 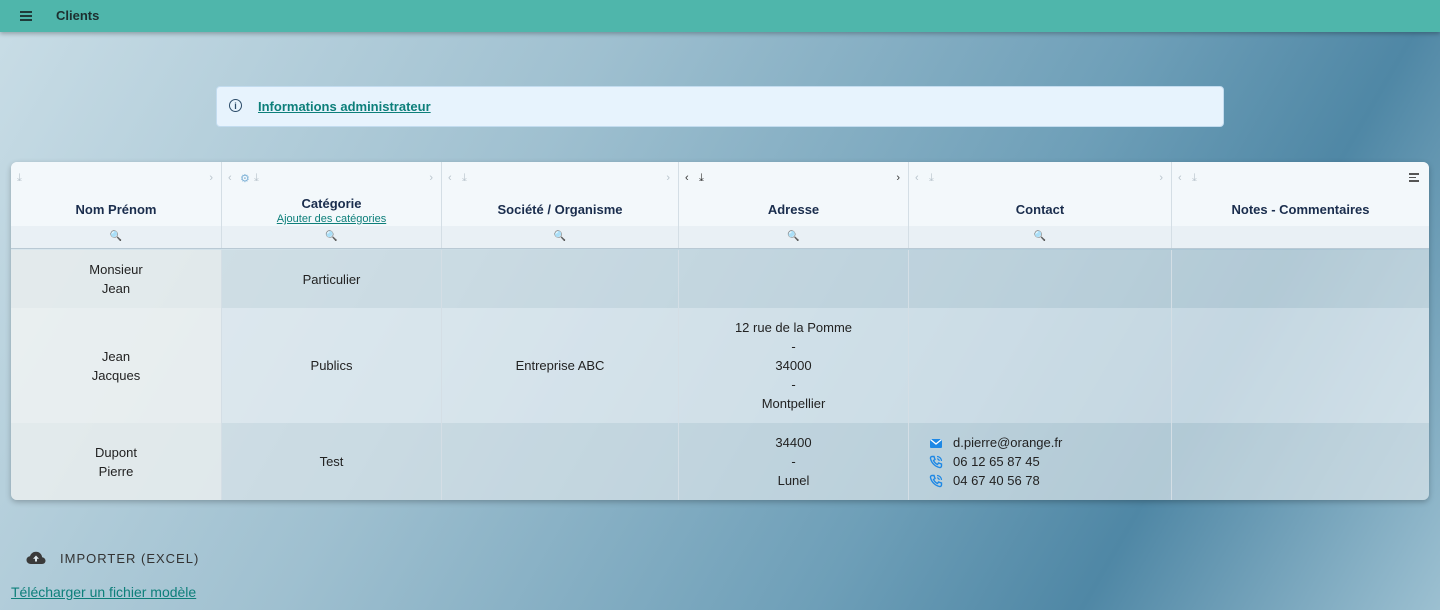 I want to click on table-row: Monsieur Jean Particulier, so click(x=720, y=279).